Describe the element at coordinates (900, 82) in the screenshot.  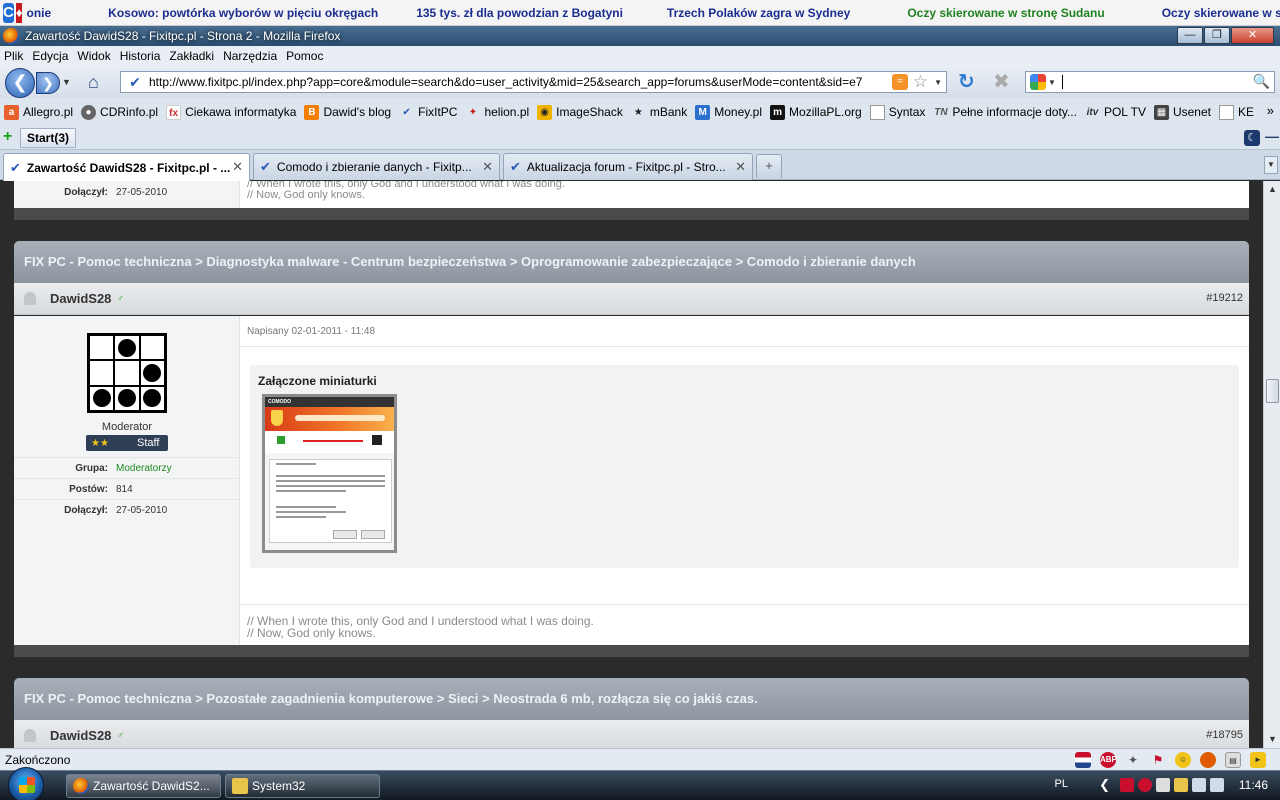
I see `rss-icon: ≈` at that location.